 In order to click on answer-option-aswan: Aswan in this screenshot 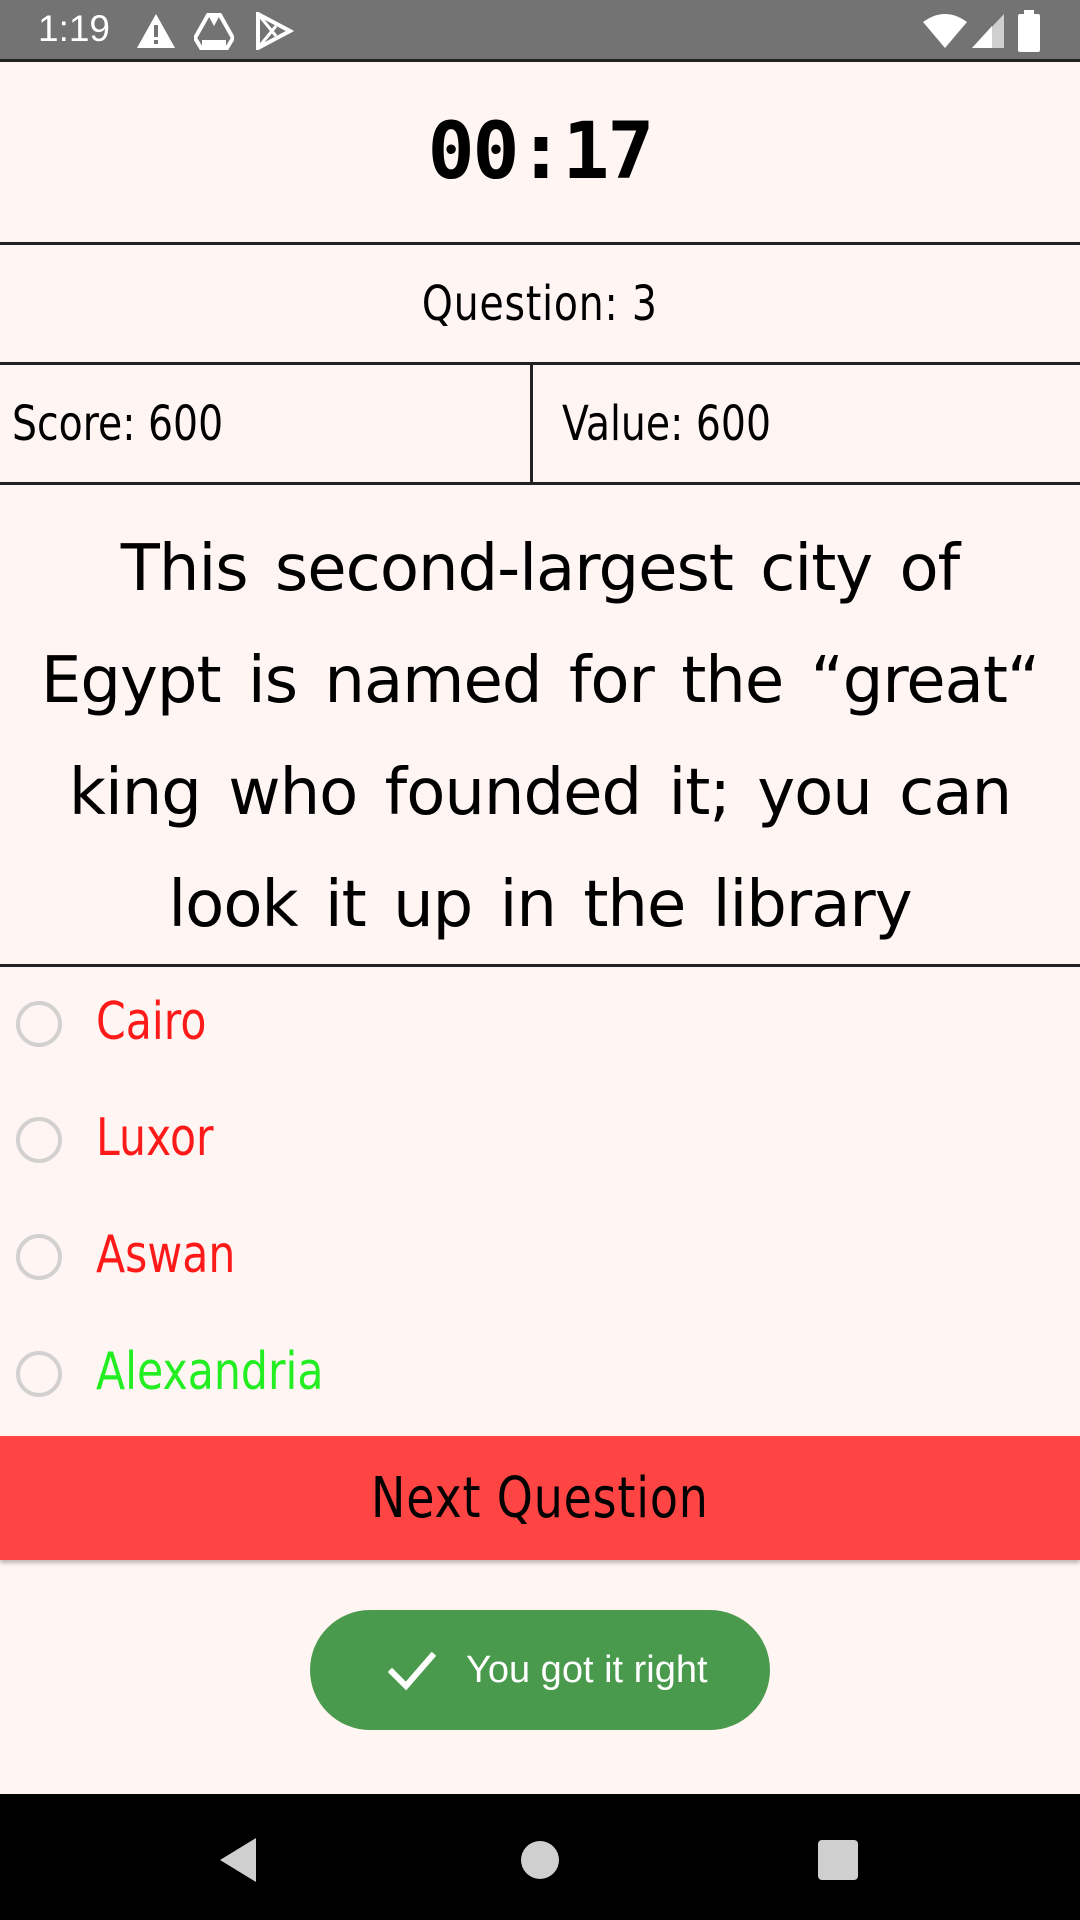, I will do `click(540, 1261)`.